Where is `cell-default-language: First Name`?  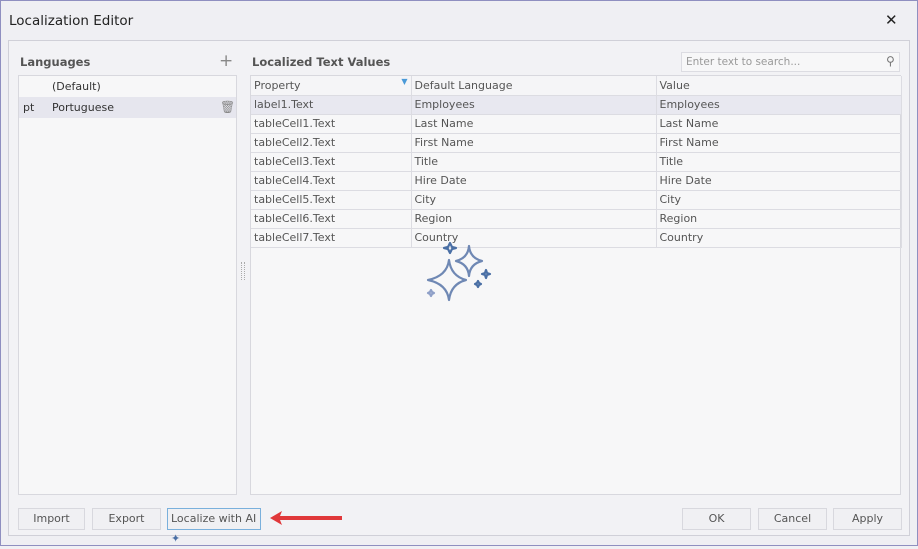 cell-default-language: First Name is located at coordinates (534, 143).